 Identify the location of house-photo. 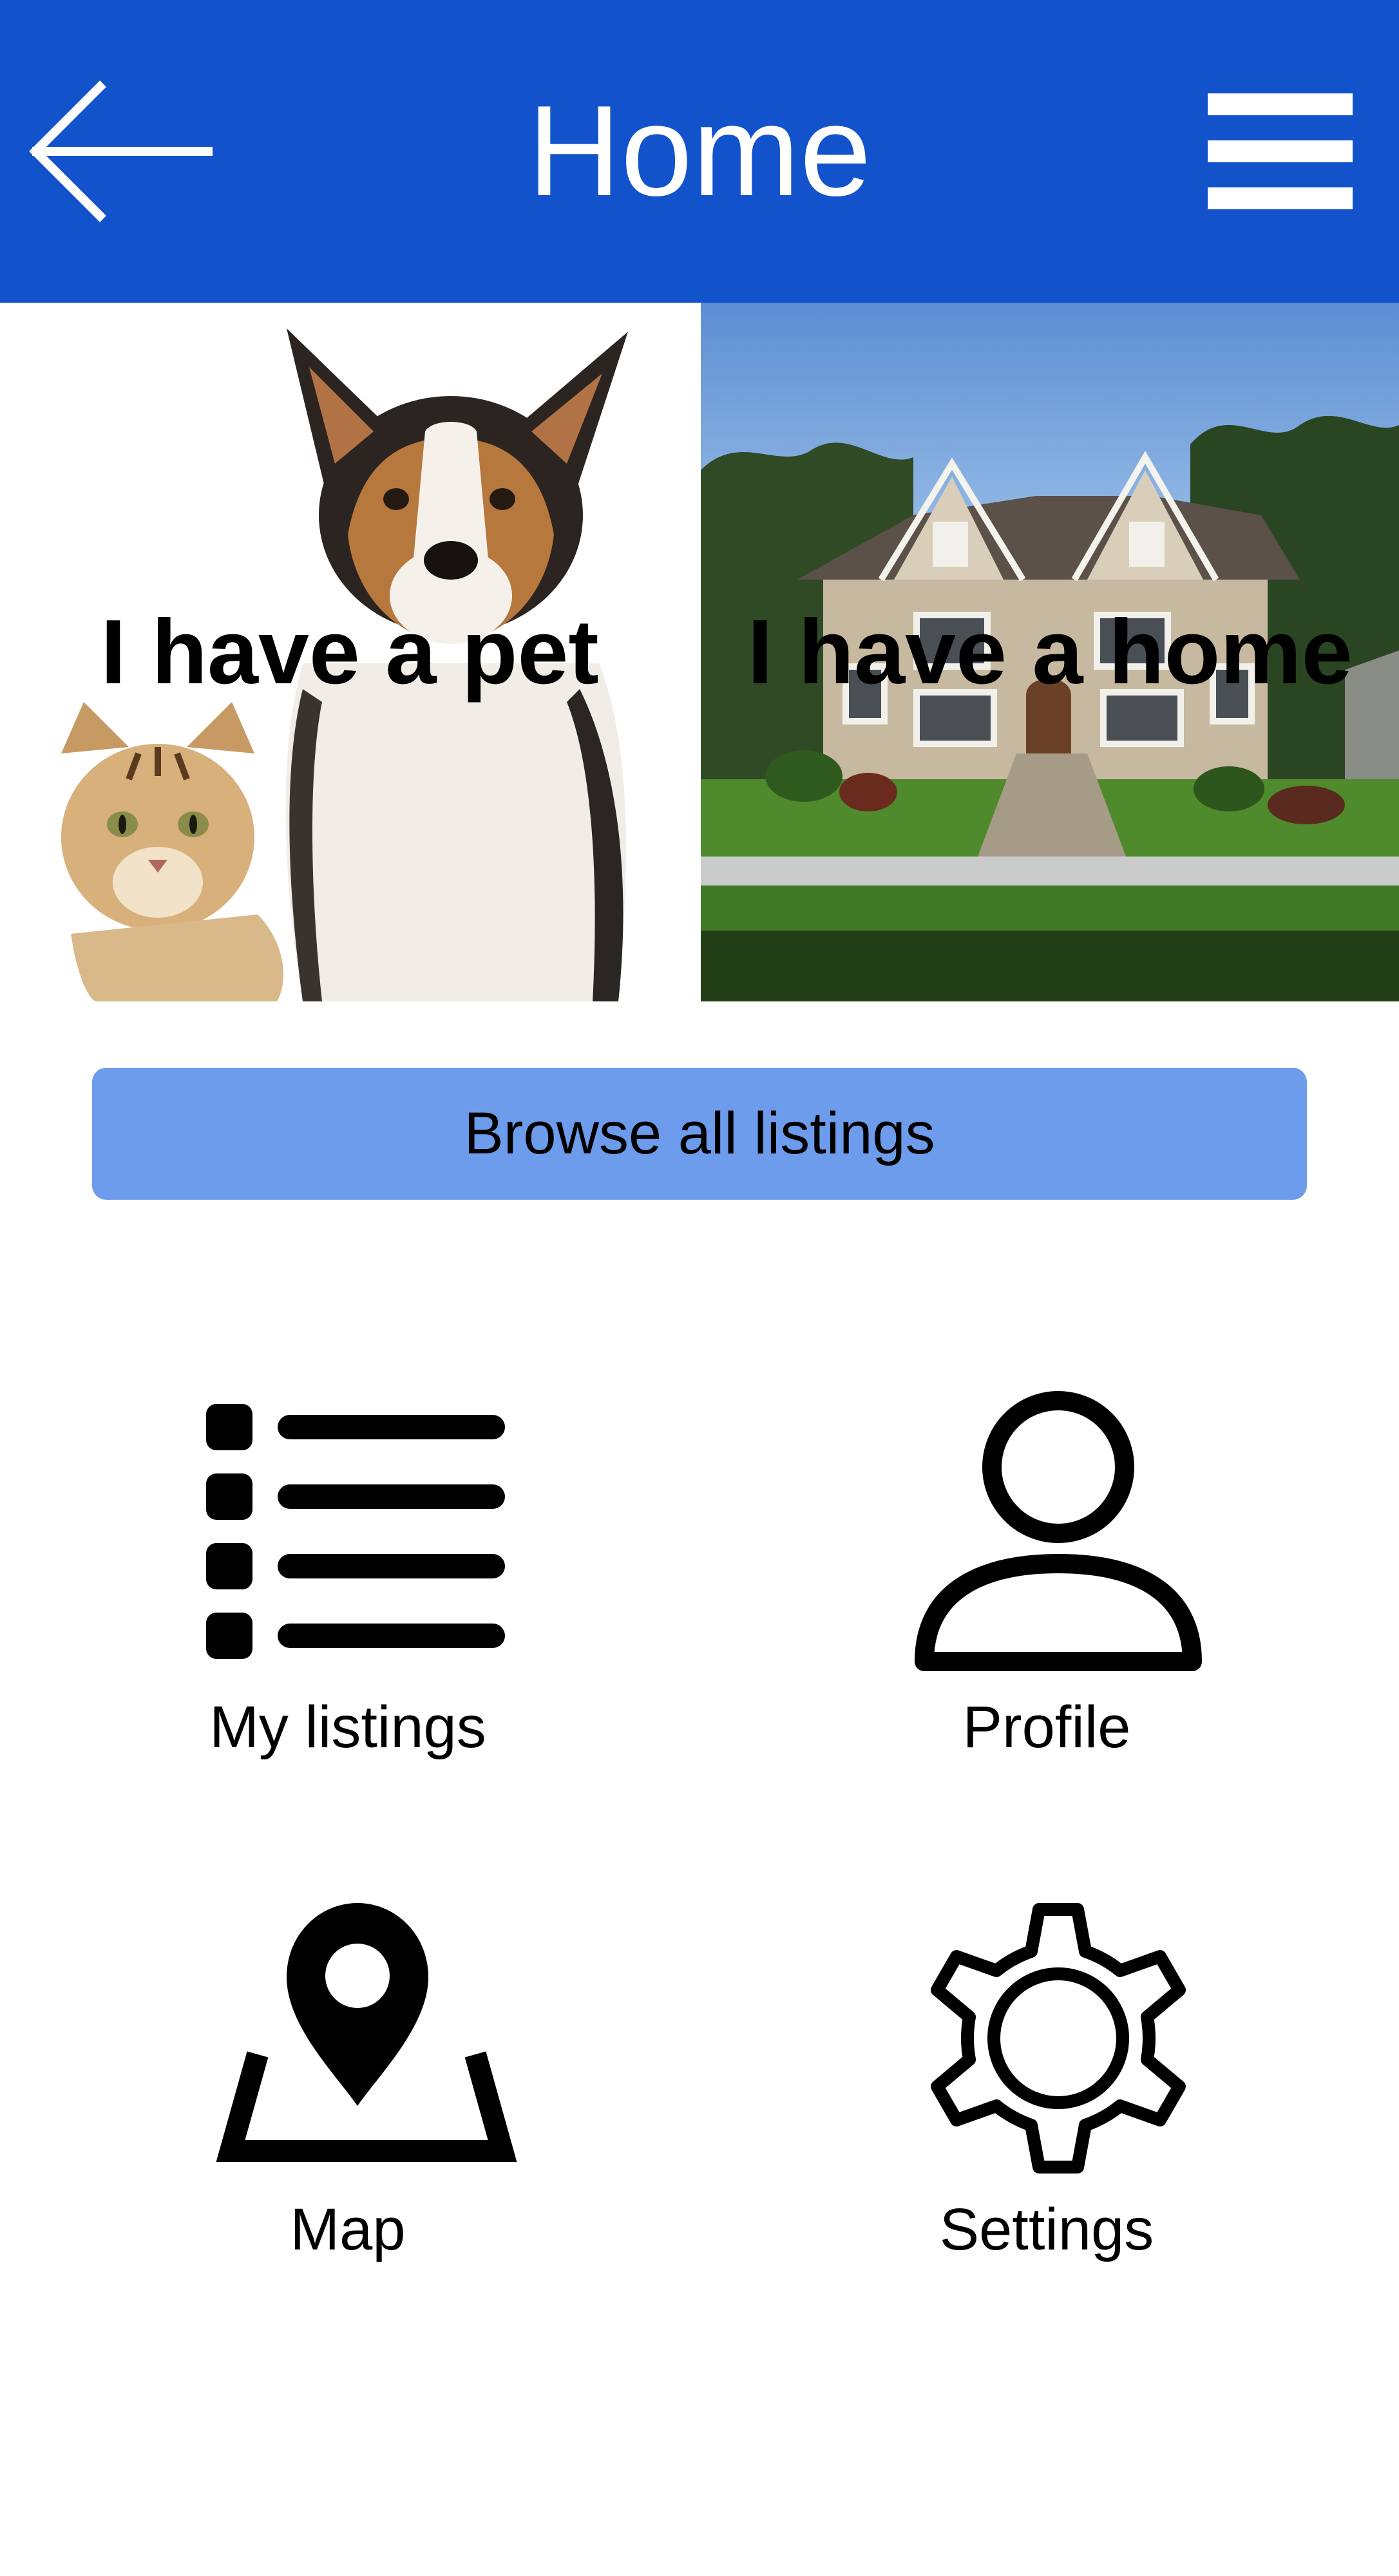
(1050, 708).